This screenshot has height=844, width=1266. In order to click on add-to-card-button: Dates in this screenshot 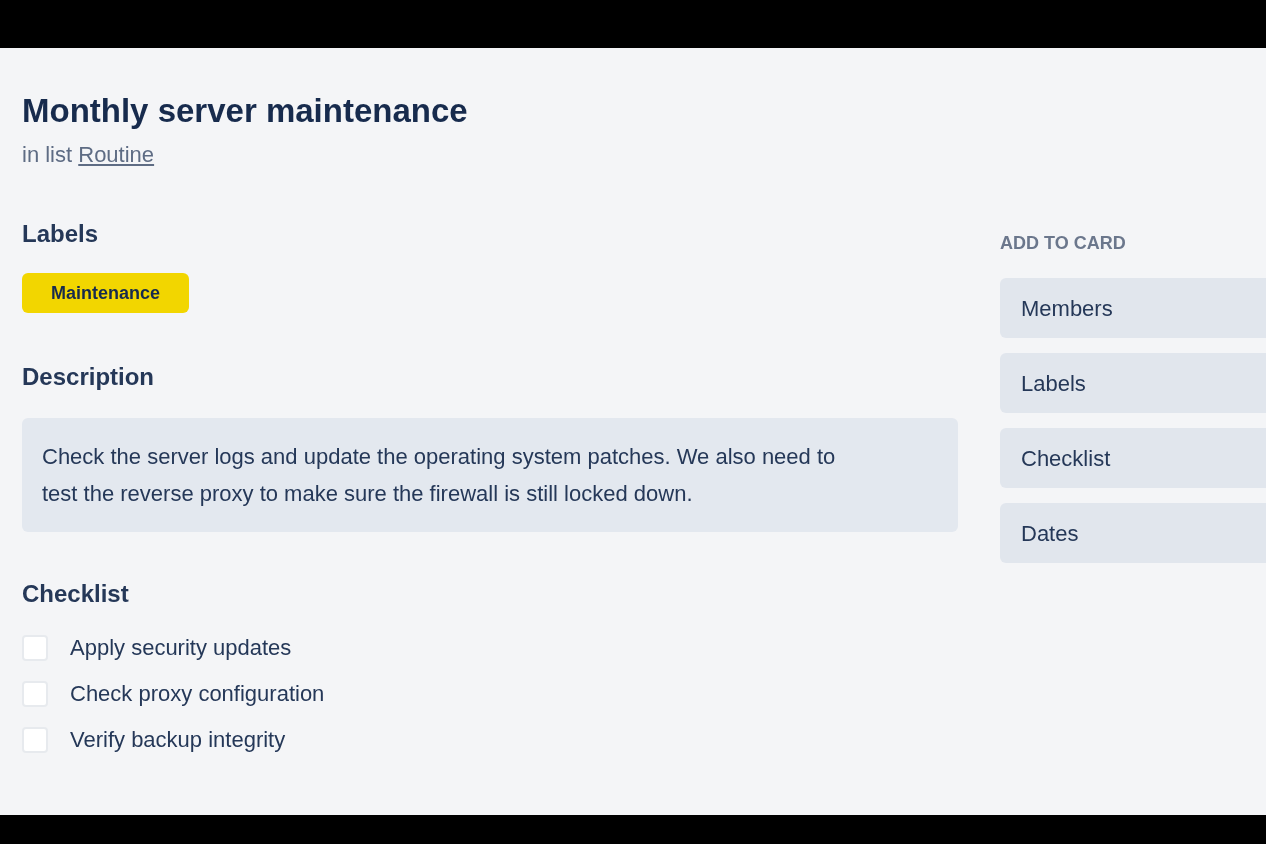, I will do `click(1133, 533)`.